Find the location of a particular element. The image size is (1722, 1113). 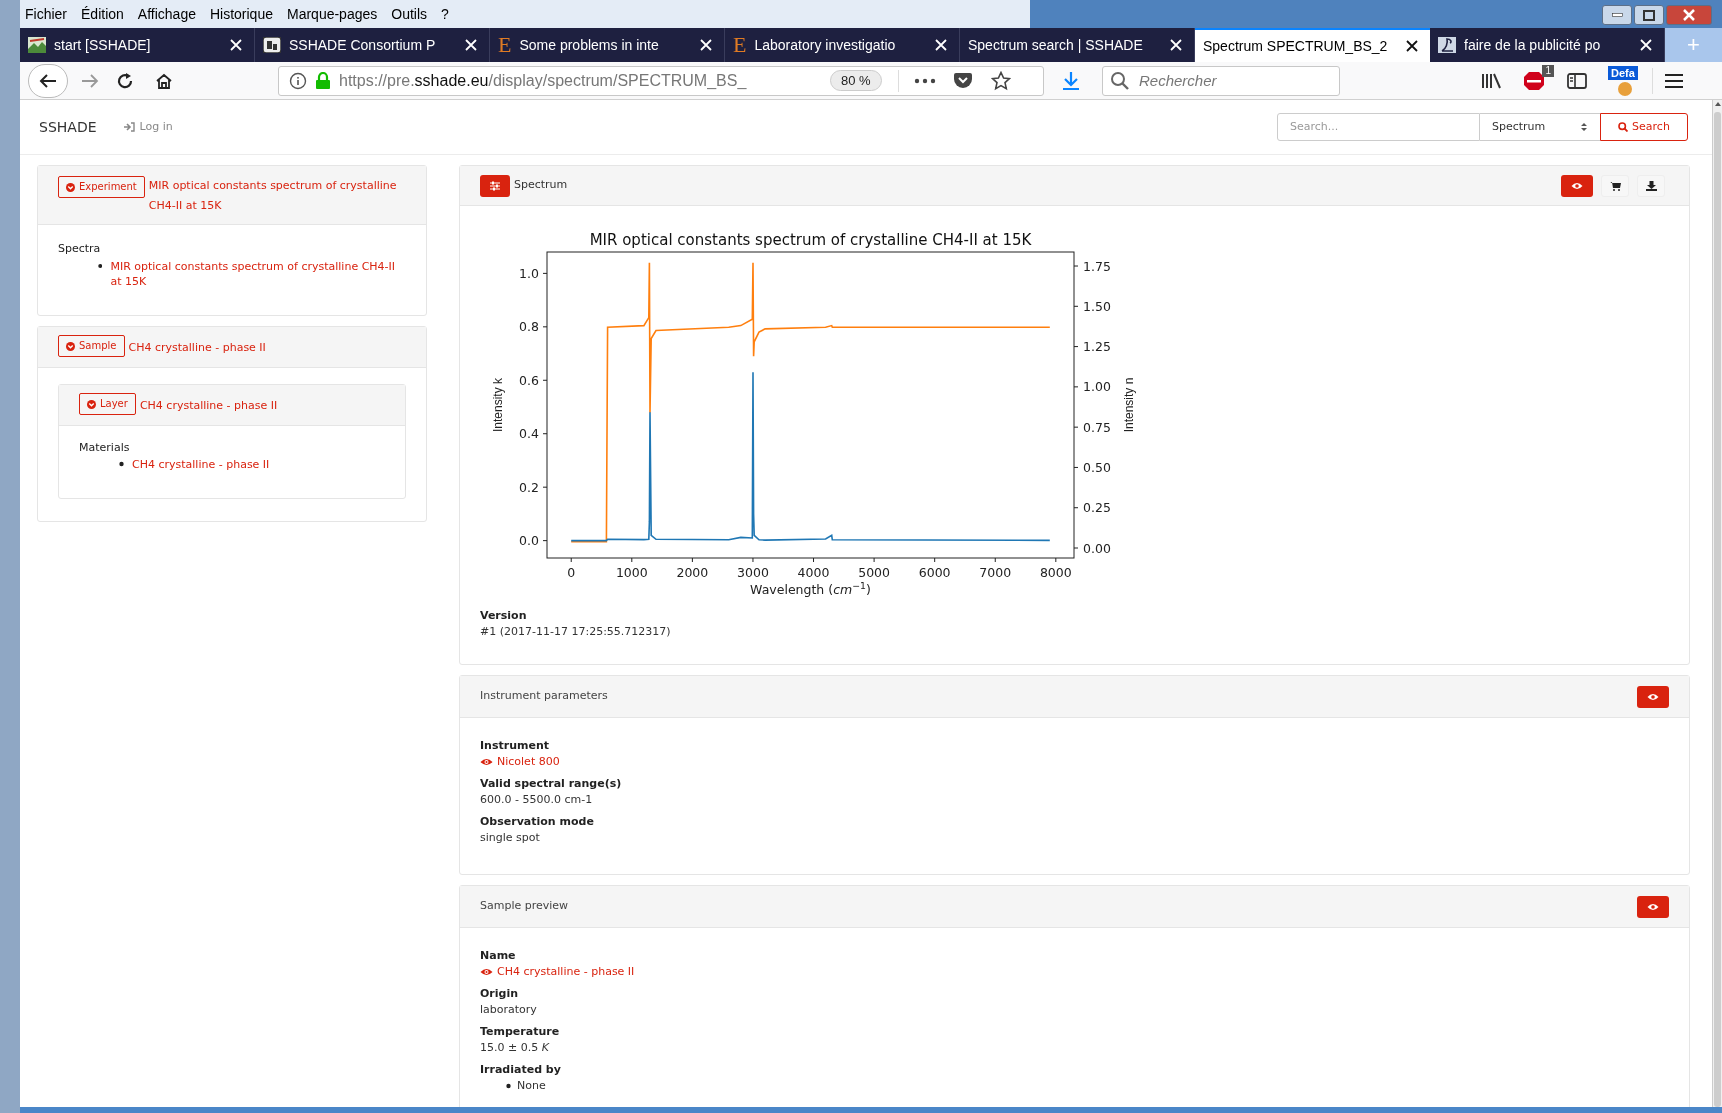

menu-item: Fichier is located at coordinates (46, 14).